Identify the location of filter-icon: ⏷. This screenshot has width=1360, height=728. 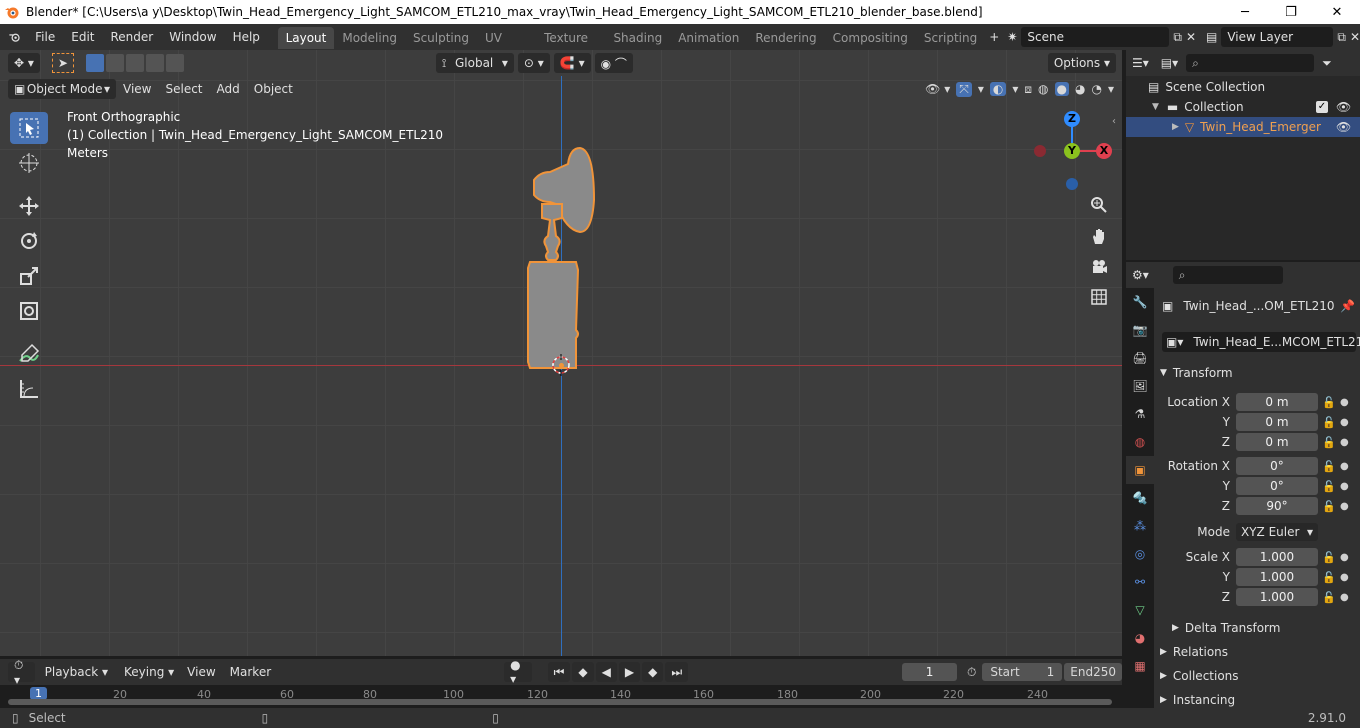
(1327, 63).